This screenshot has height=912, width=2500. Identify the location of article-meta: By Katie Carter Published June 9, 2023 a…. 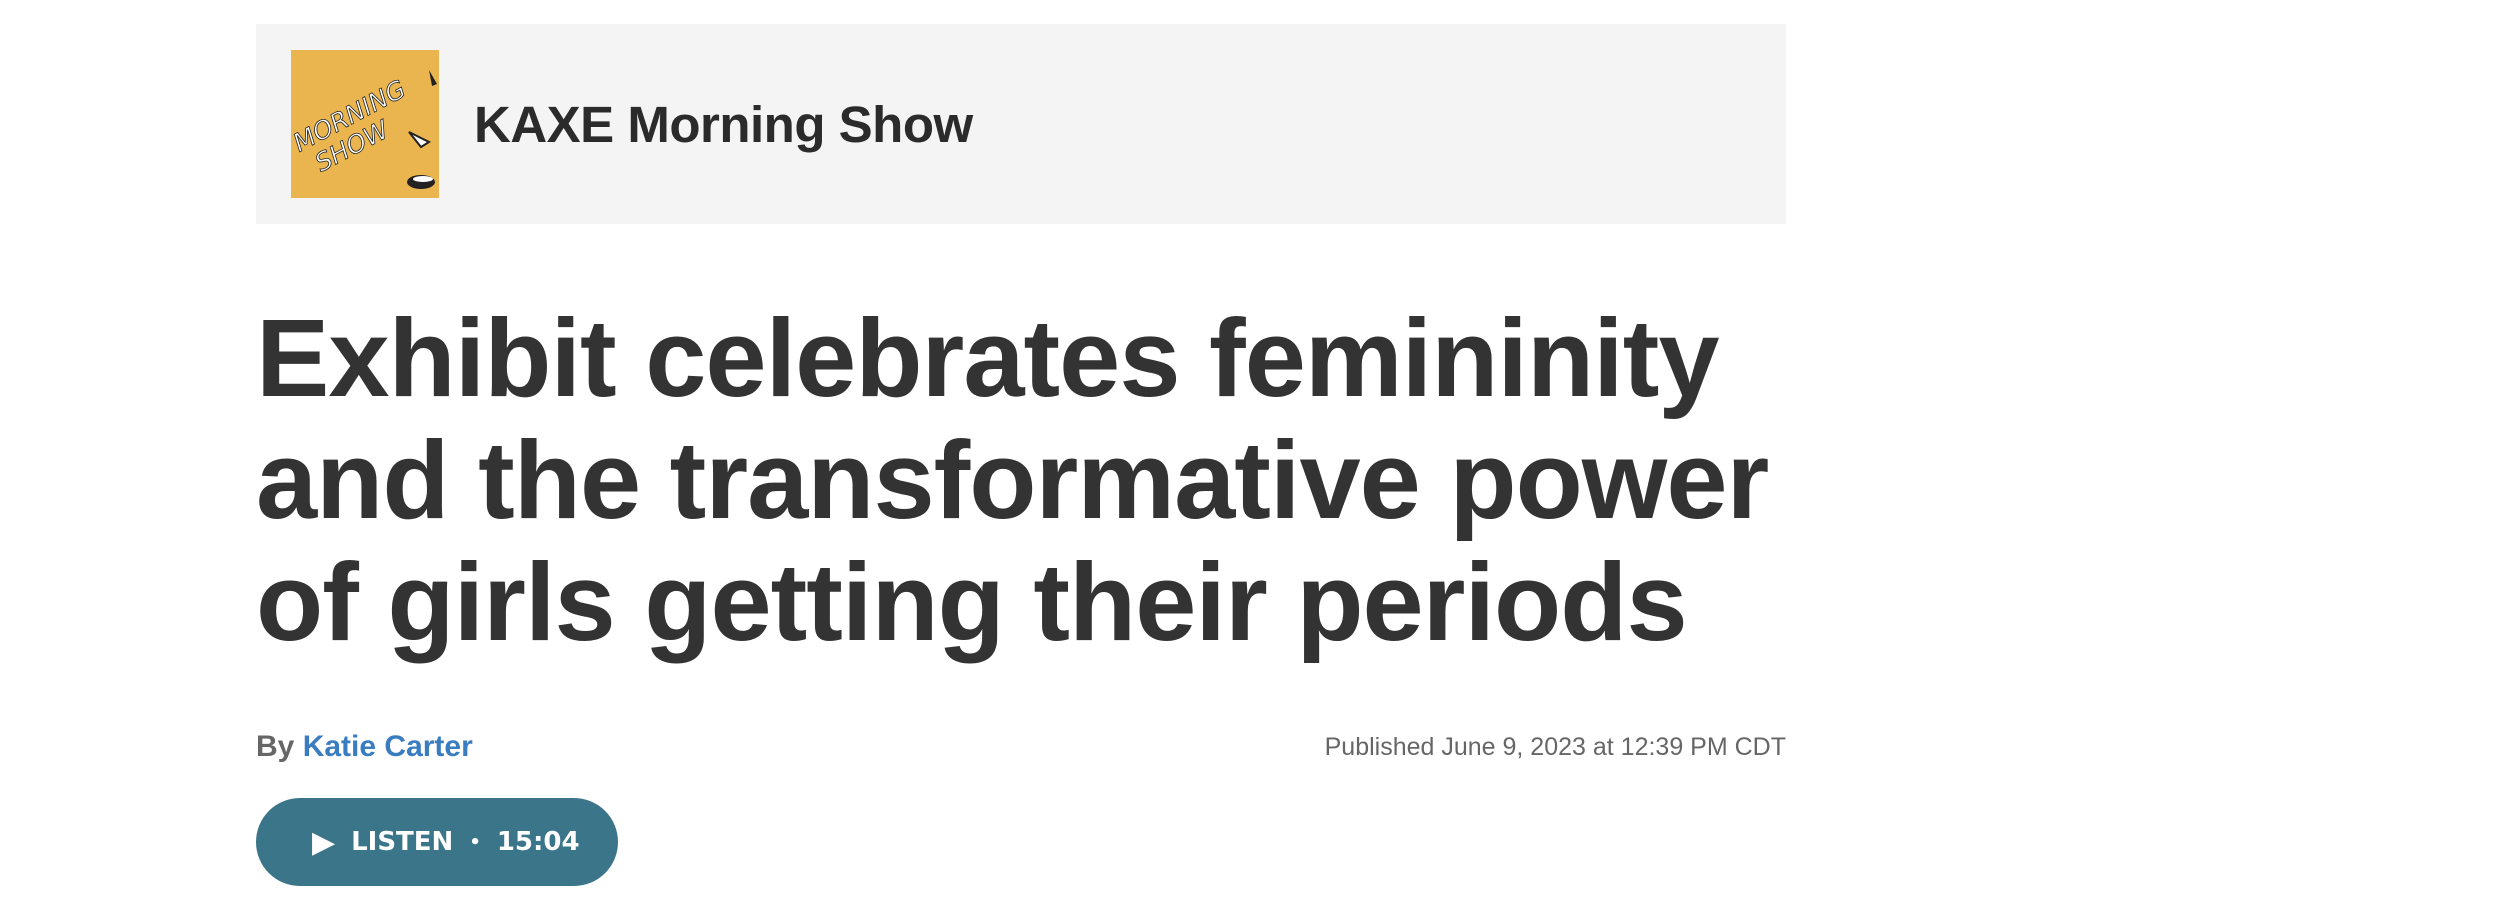
(1021, 747).